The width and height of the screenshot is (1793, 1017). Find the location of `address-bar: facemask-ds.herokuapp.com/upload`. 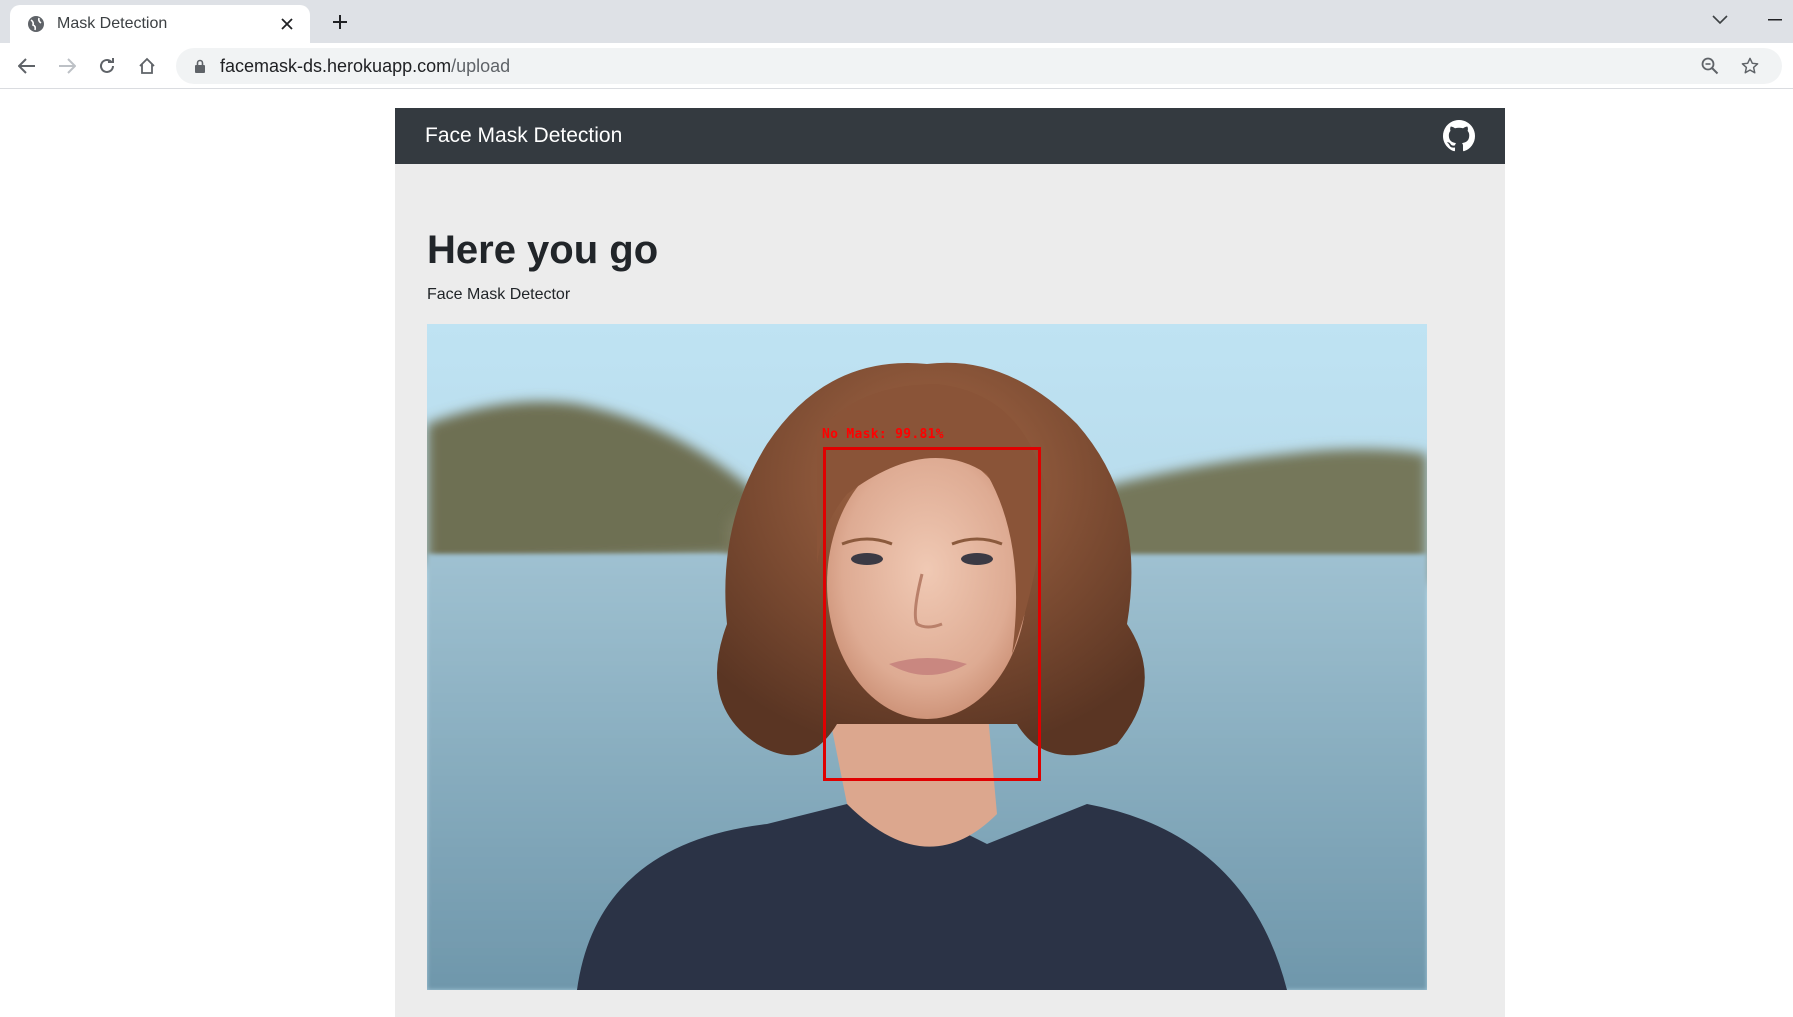

address-bar: facemask-ds.herokuapp.com/upload is located at coordinates (979, 66).